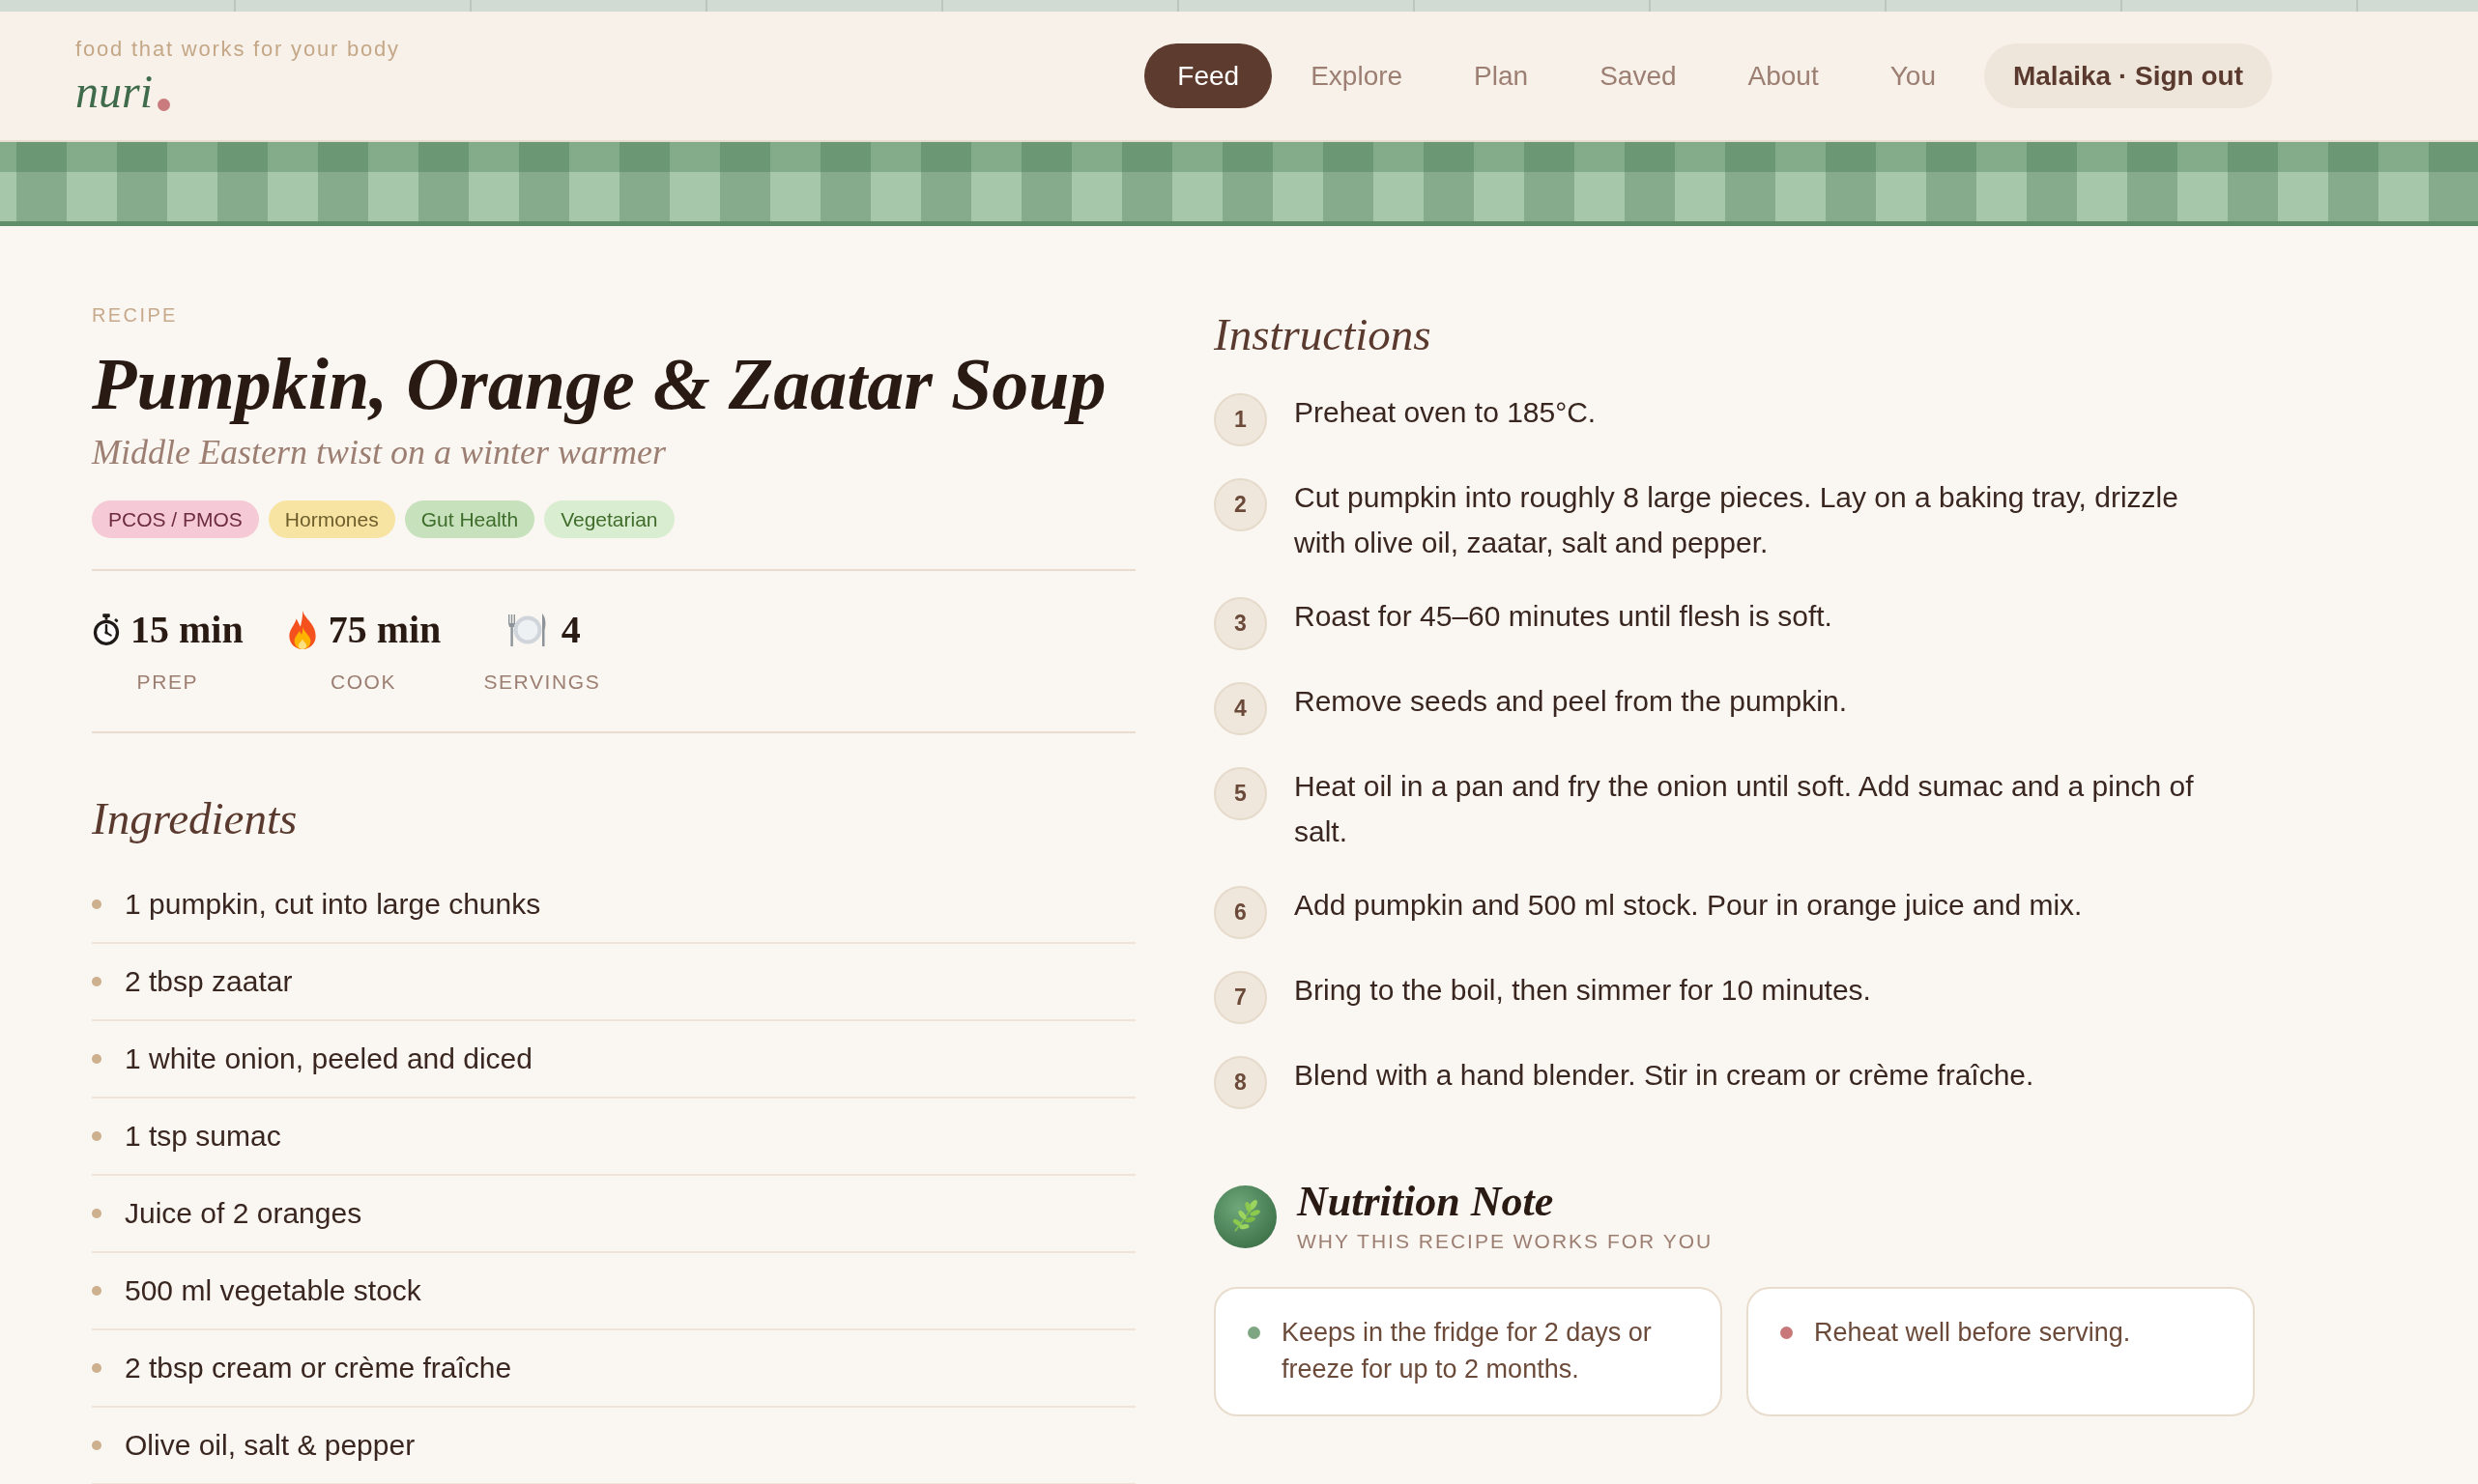  Describe the element at coordinates (209, 982) in the screenshot. I see `ingredient-text: 2 tbsp zaatar` at that location.